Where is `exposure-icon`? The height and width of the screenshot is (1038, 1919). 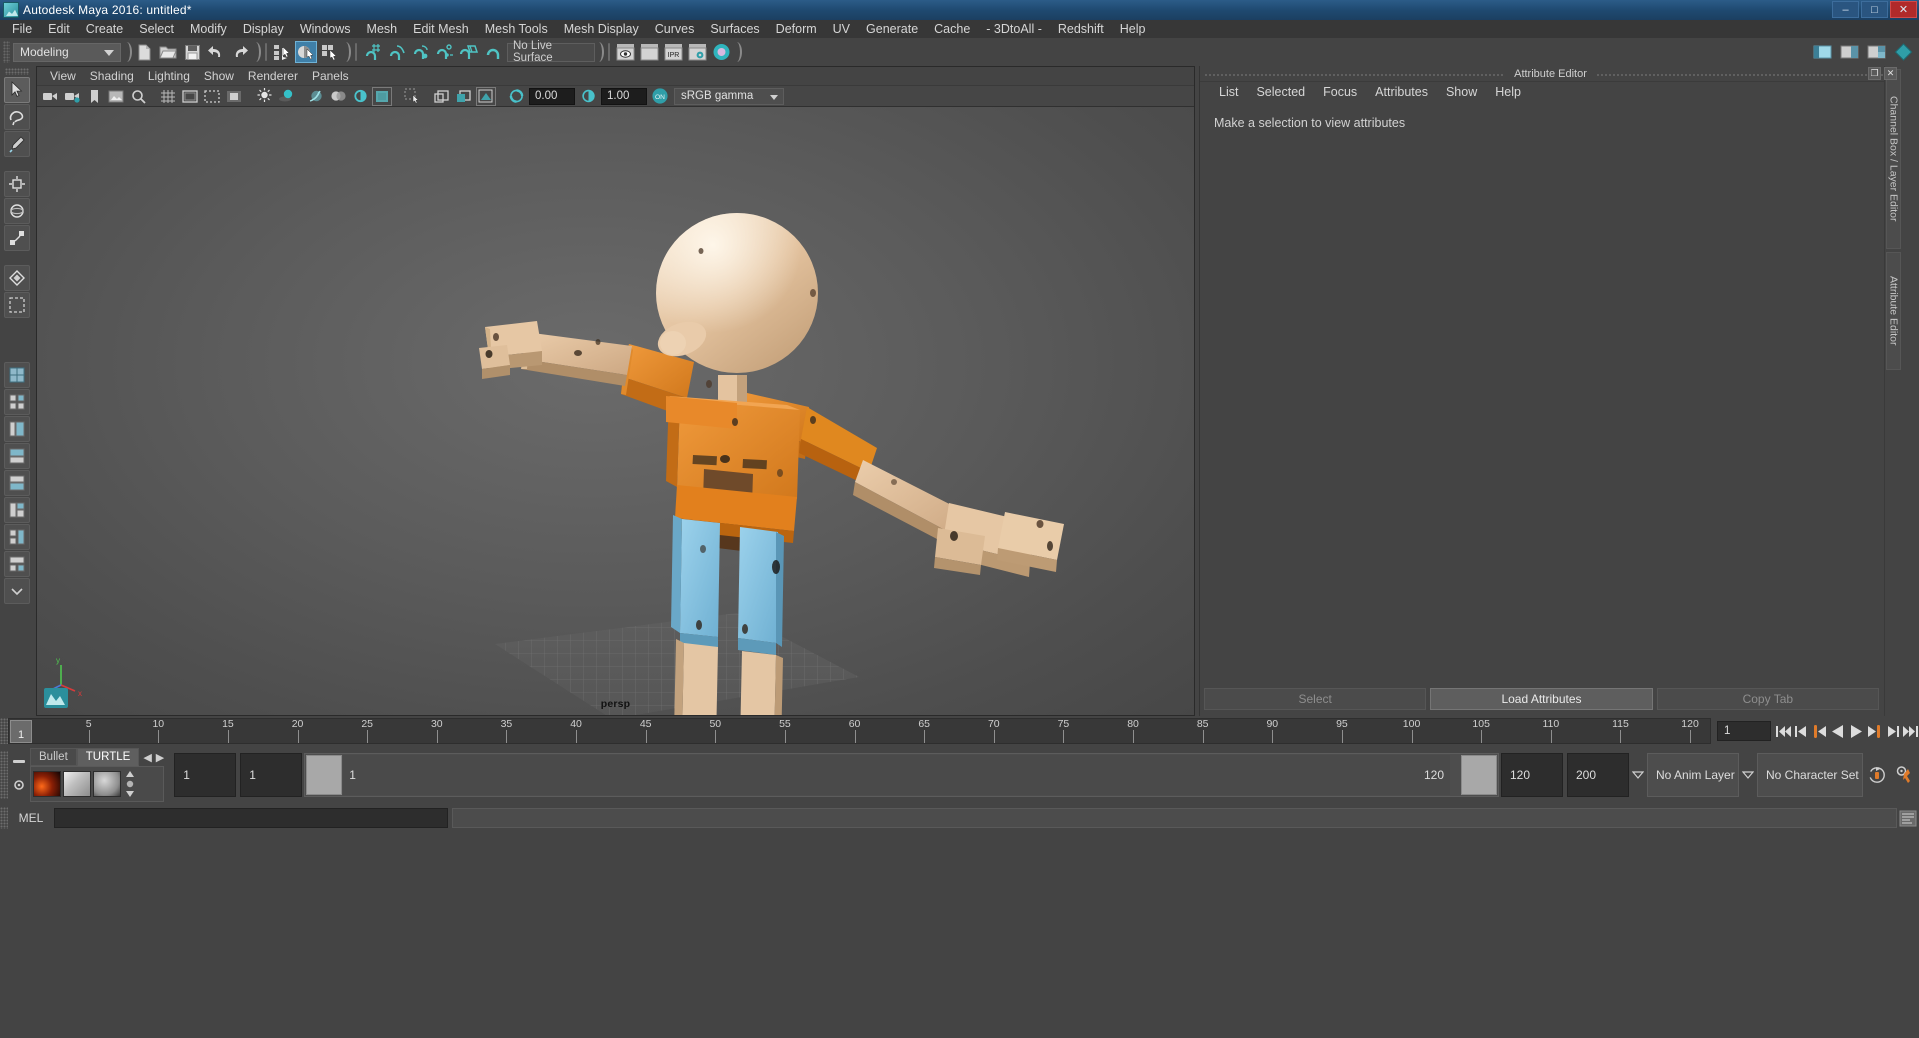
exposure-icon is located at coordinates (516, 96).